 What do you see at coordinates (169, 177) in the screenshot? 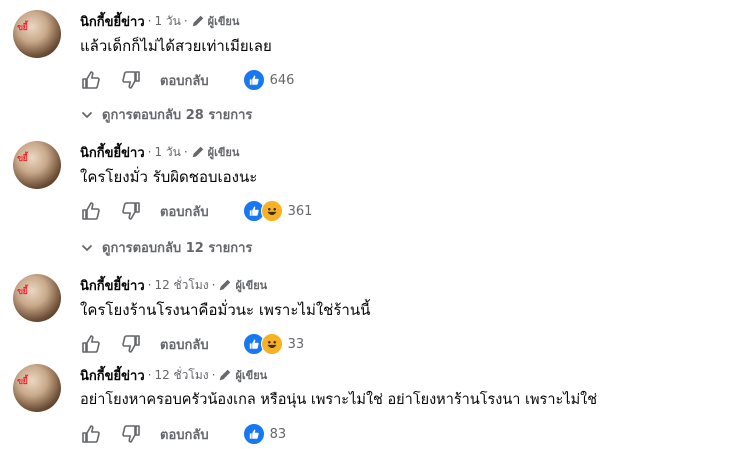
I see `comment-text: ใครโยงมั่ว รับผิดชอบเองนะ` at bounding box center [169, 177].